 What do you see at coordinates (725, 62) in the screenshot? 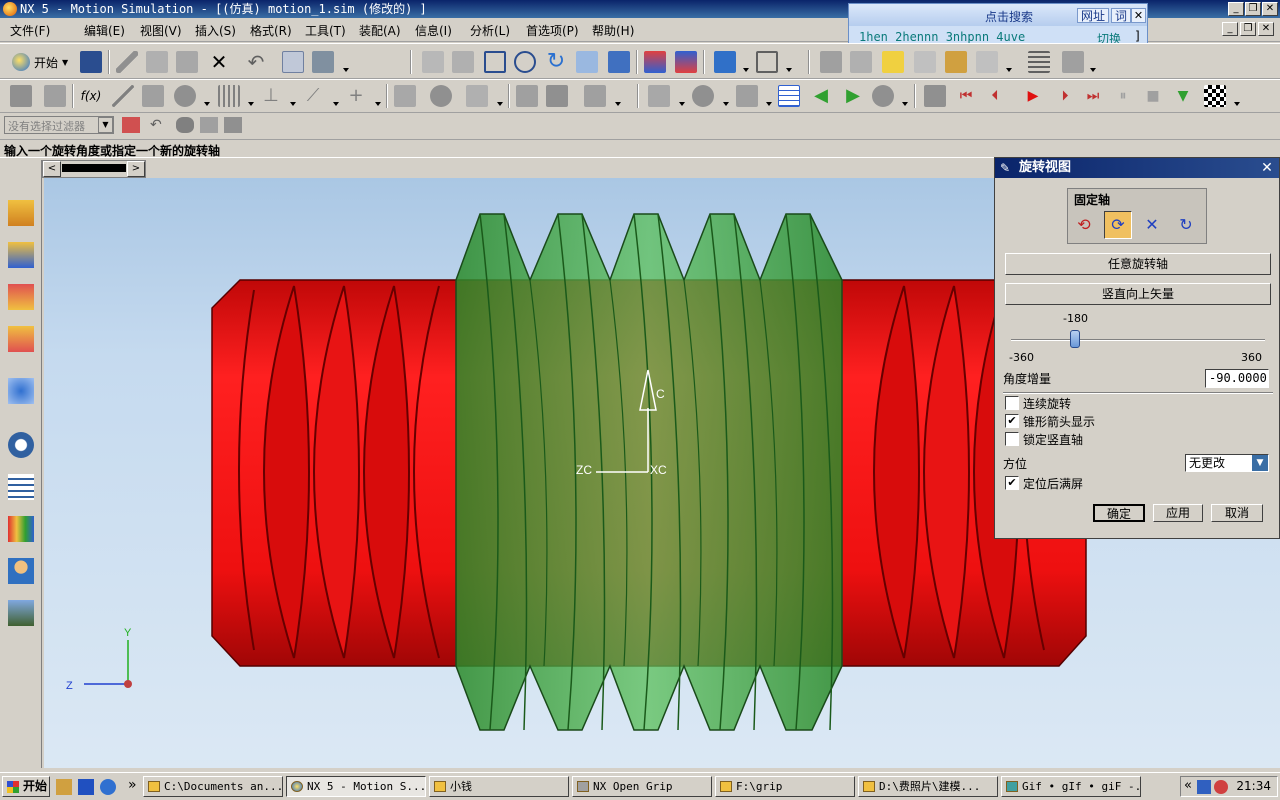
I see `shaded-display-icon` at bounding box center [725, 62].